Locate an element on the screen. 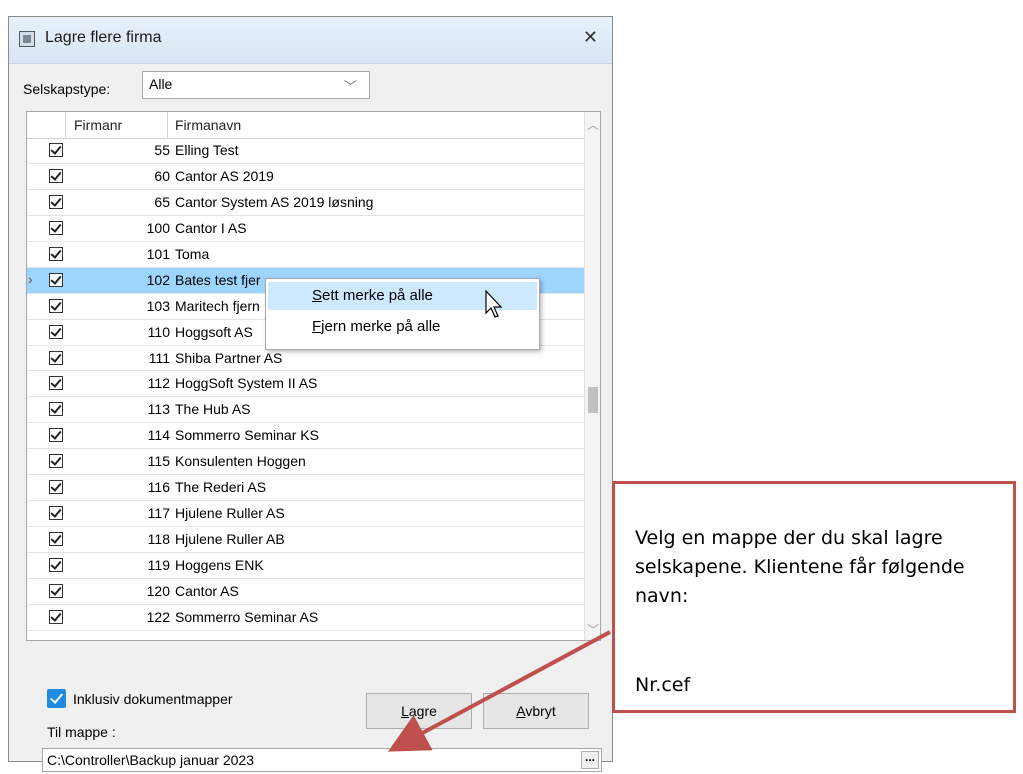 Image resolution: width=1023 pixels, height=774 pixels. company-number: 110 is located at coordinates (158, 331).